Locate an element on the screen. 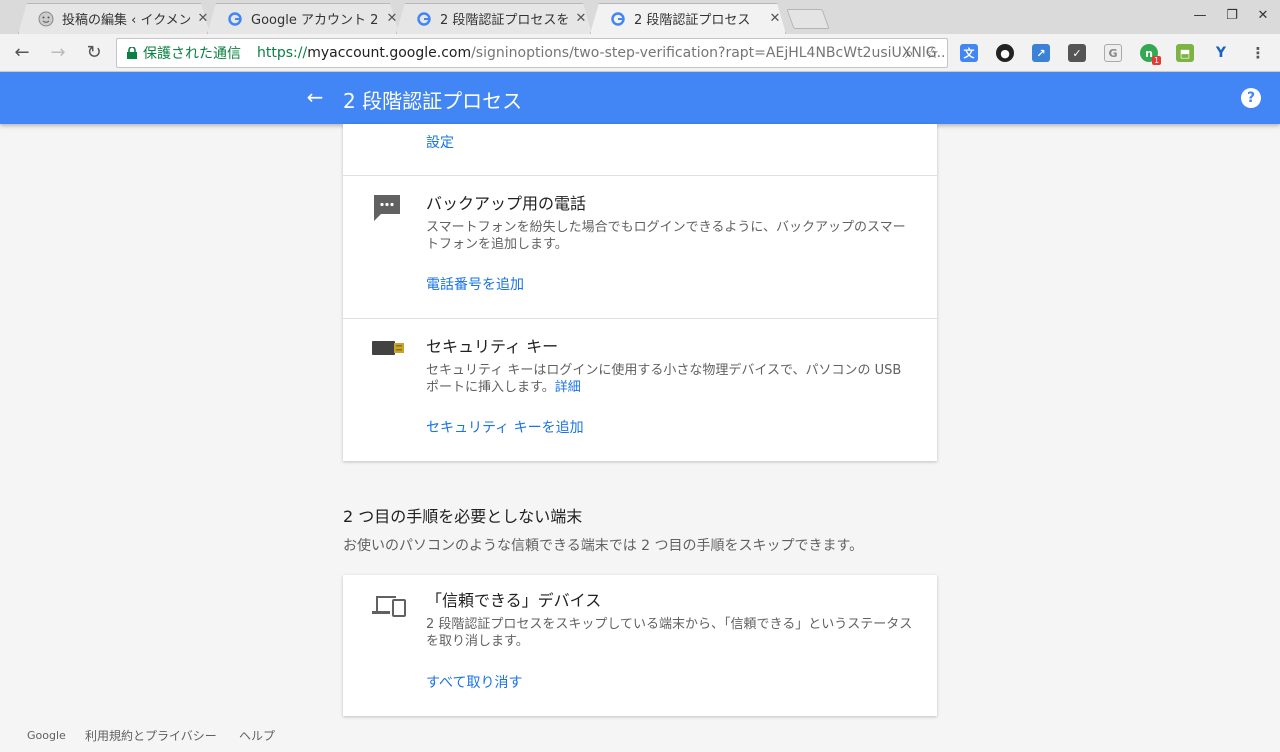  omnibox-actions: ⌕ ☆ is located at coordinates (922, 53).